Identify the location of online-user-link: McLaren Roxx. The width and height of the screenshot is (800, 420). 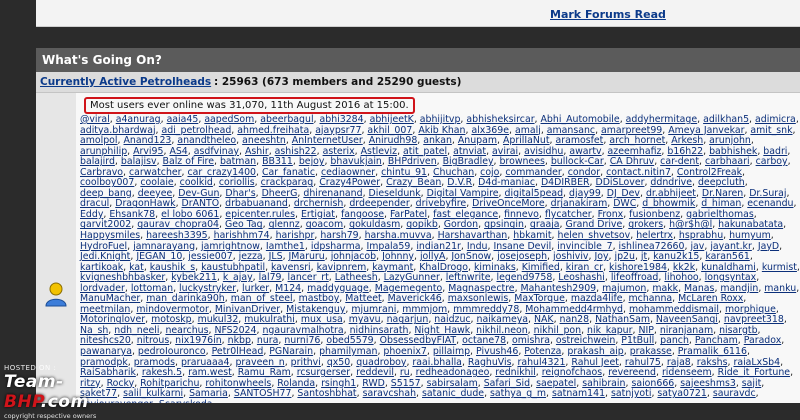
(710, 299).